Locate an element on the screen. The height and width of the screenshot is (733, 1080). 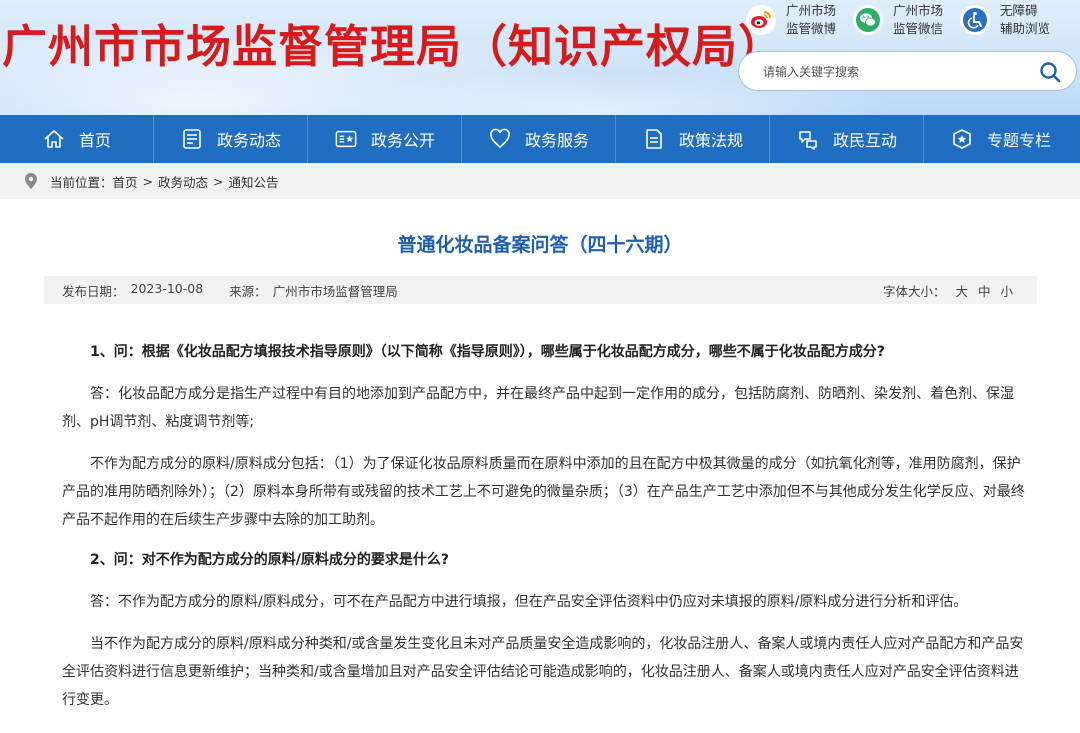
accessibility-icon is located at coordinates (975, 20).